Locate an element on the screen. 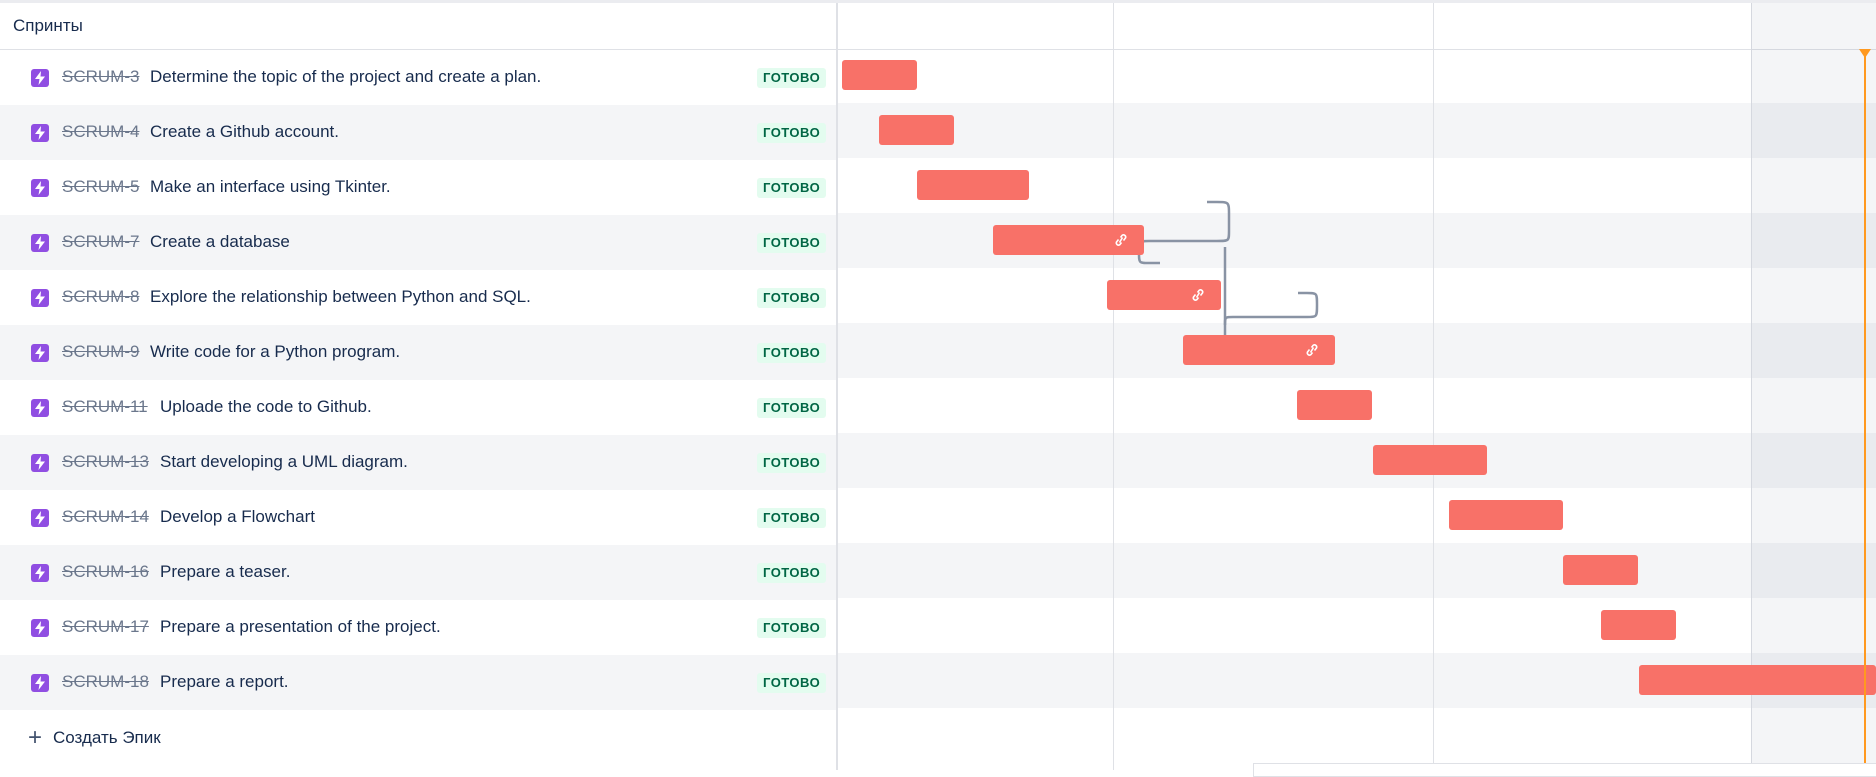 The height and width of the screenshot is (777, 1876). sprints-header: Спринты is located at coordinates (418, 26).